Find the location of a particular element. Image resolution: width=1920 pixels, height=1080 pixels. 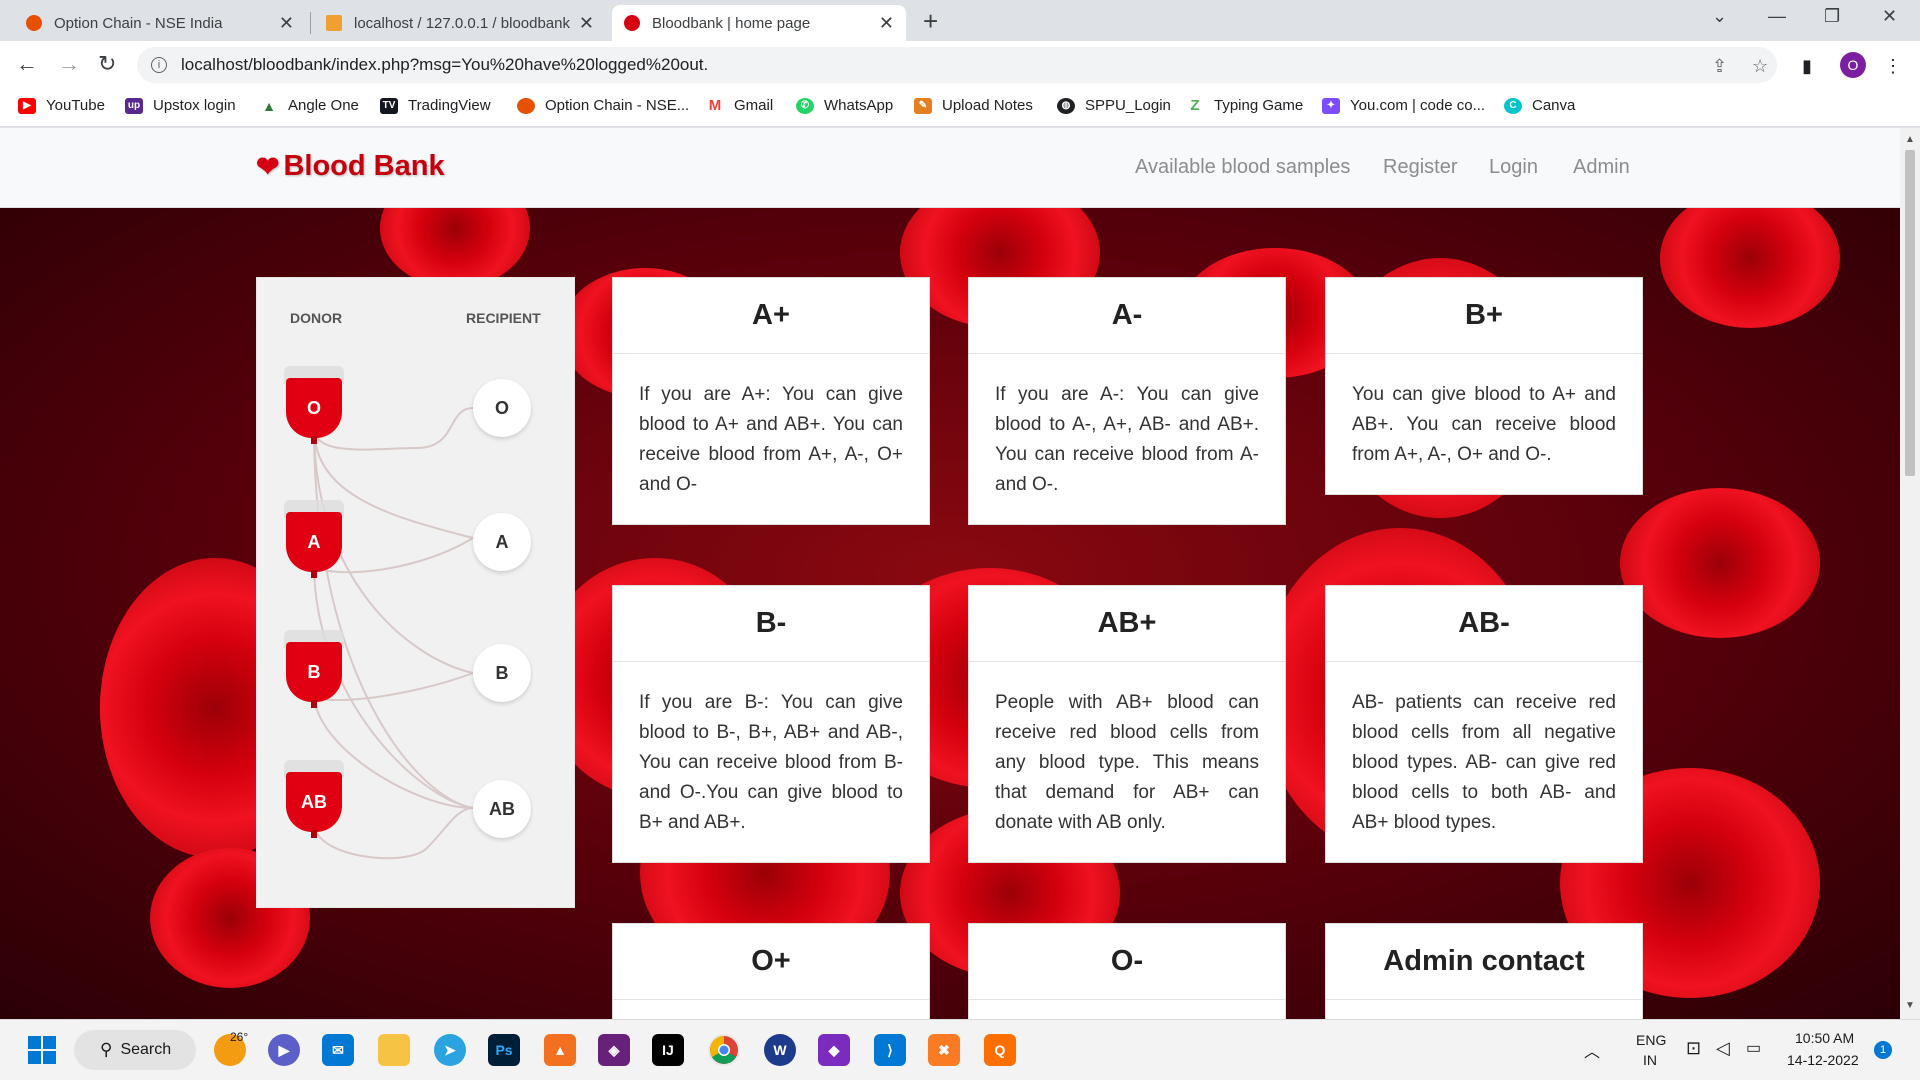

bookmark-label: TradingView is located at coordinates (449, 105).